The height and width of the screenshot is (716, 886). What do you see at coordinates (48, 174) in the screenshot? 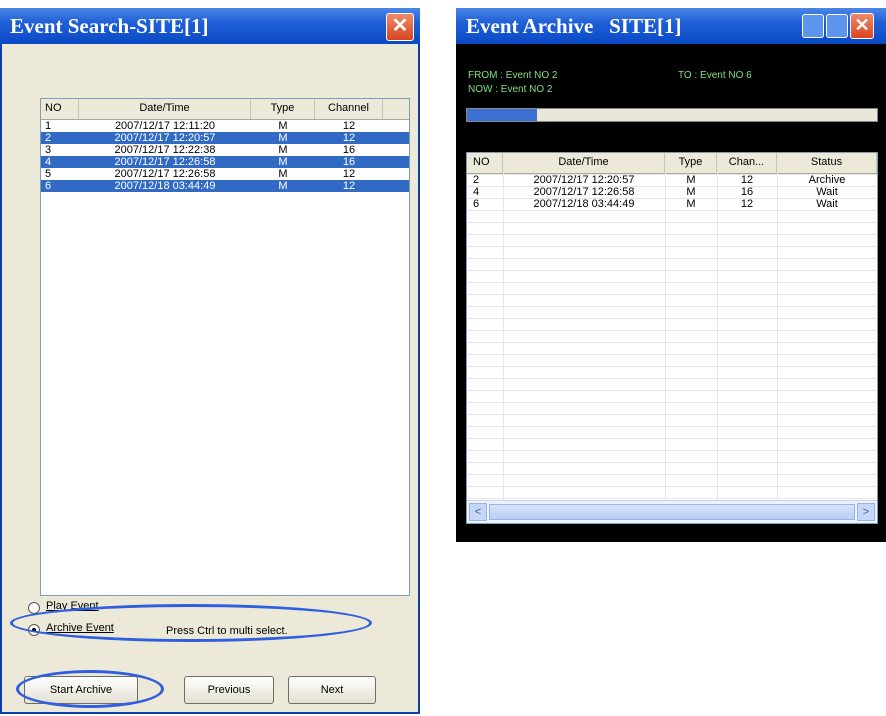
I see `row-no: 5` at bounding box center [48, 174].